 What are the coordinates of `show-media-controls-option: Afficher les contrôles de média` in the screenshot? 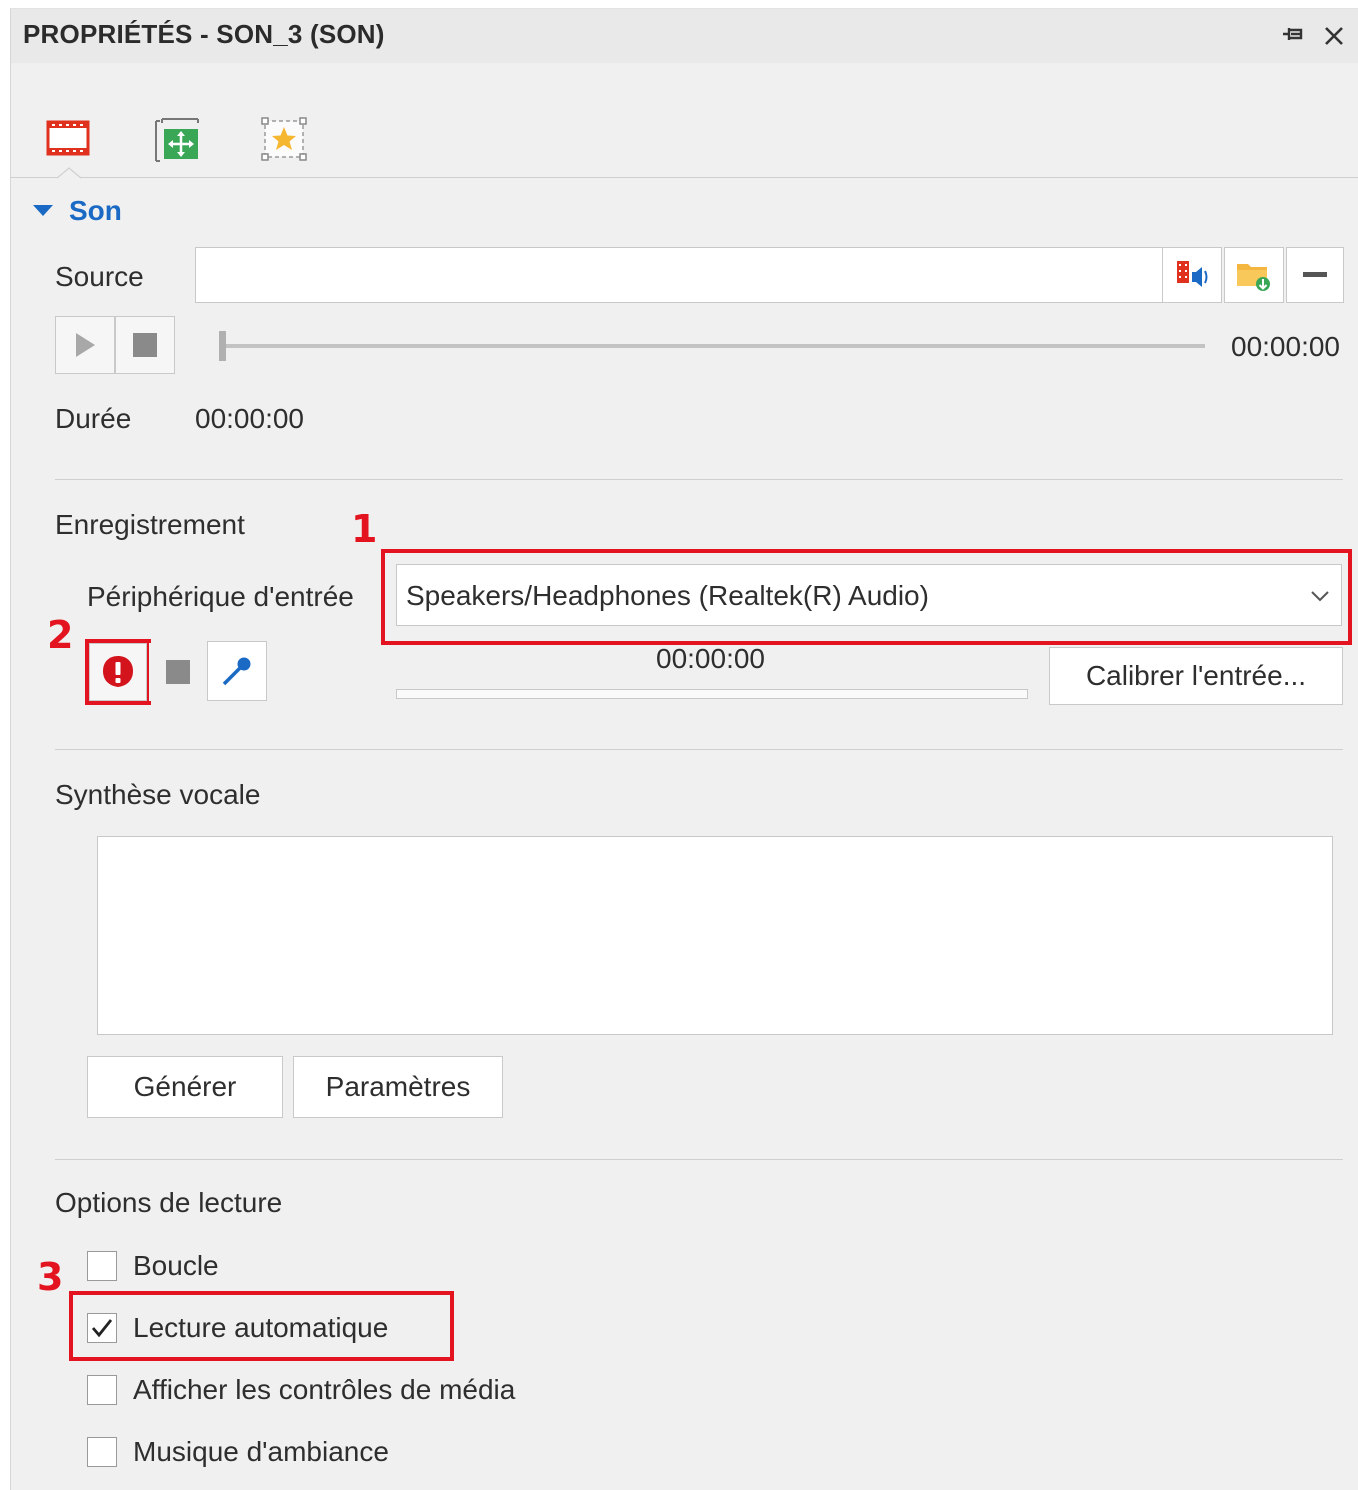 It's located at (301, 1390).